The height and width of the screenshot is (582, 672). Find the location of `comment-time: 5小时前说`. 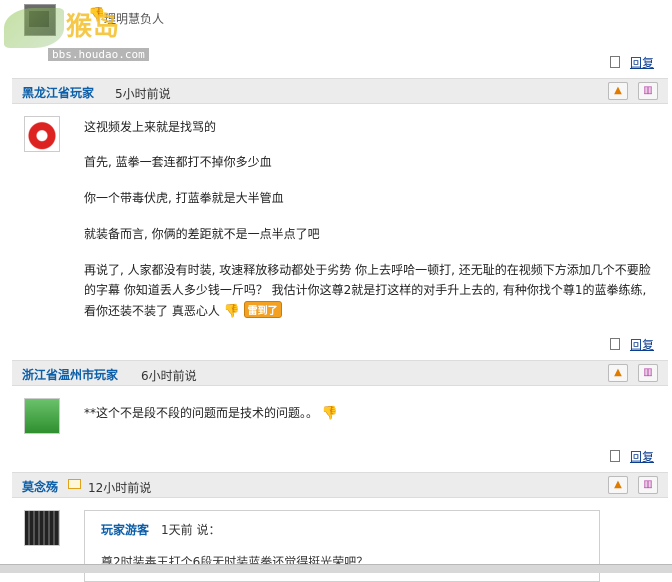

comment-time: 5小时前说 is located at coordinates (143, 94).